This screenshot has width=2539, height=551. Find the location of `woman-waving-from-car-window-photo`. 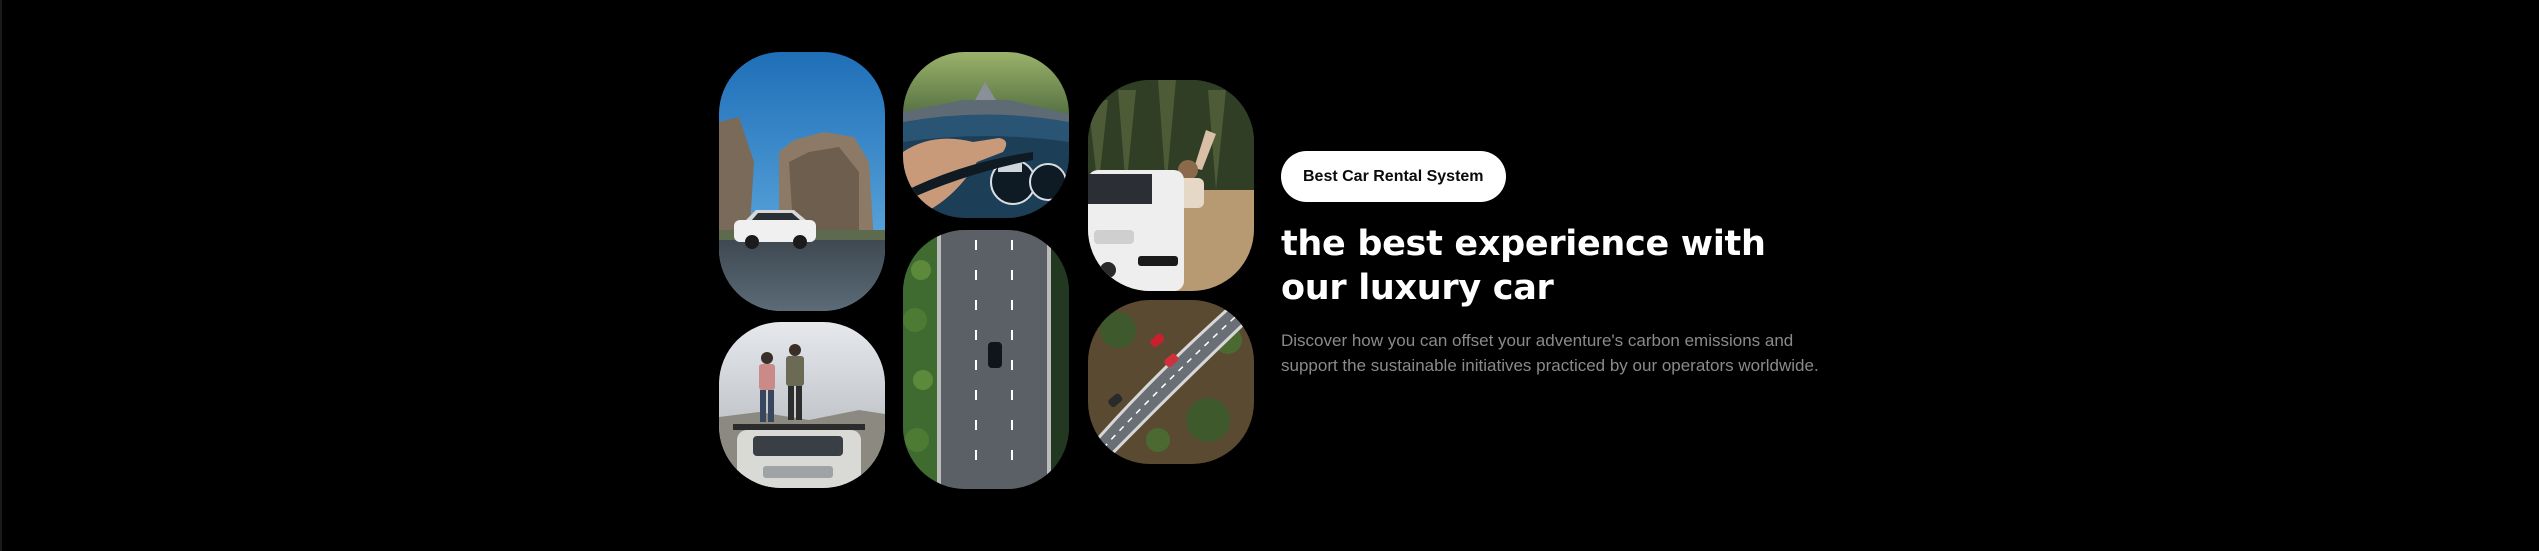

woman-waving-from-car-window-photo is located at coordinates (1171, 185).